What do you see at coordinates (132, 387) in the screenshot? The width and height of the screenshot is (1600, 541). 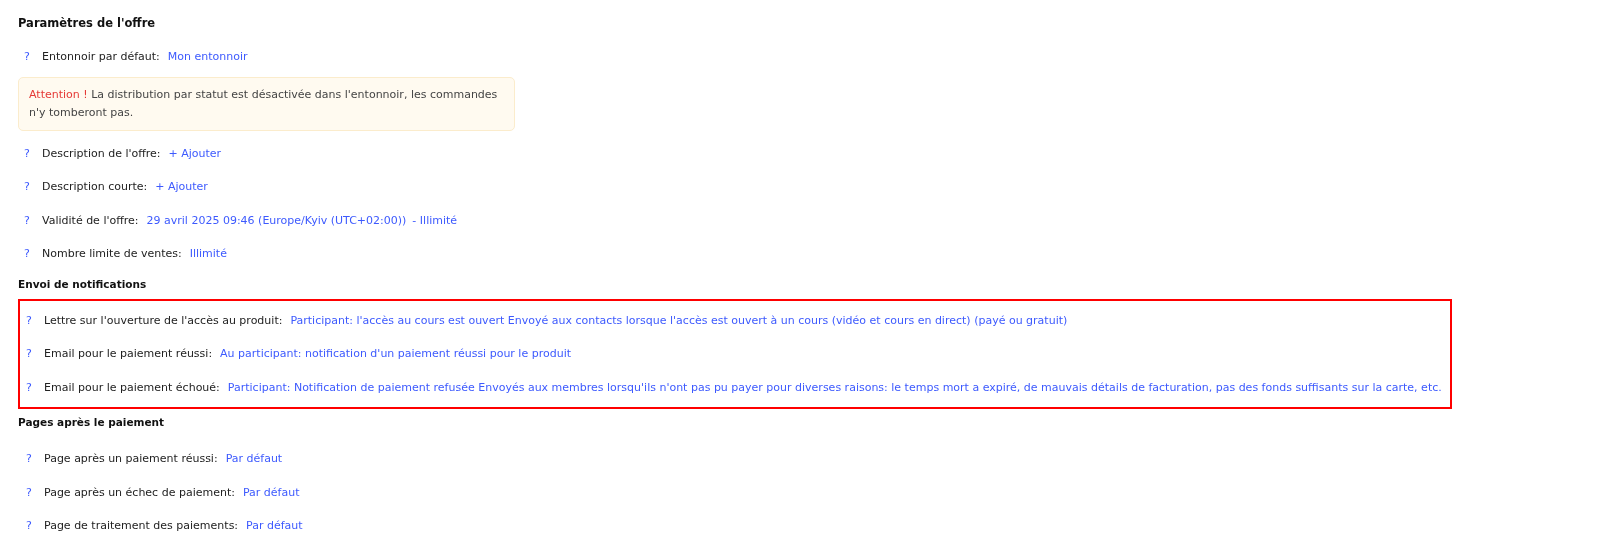 I see `setting-label: Email pour le paiement échoué:` at bounding box center [132, 387].